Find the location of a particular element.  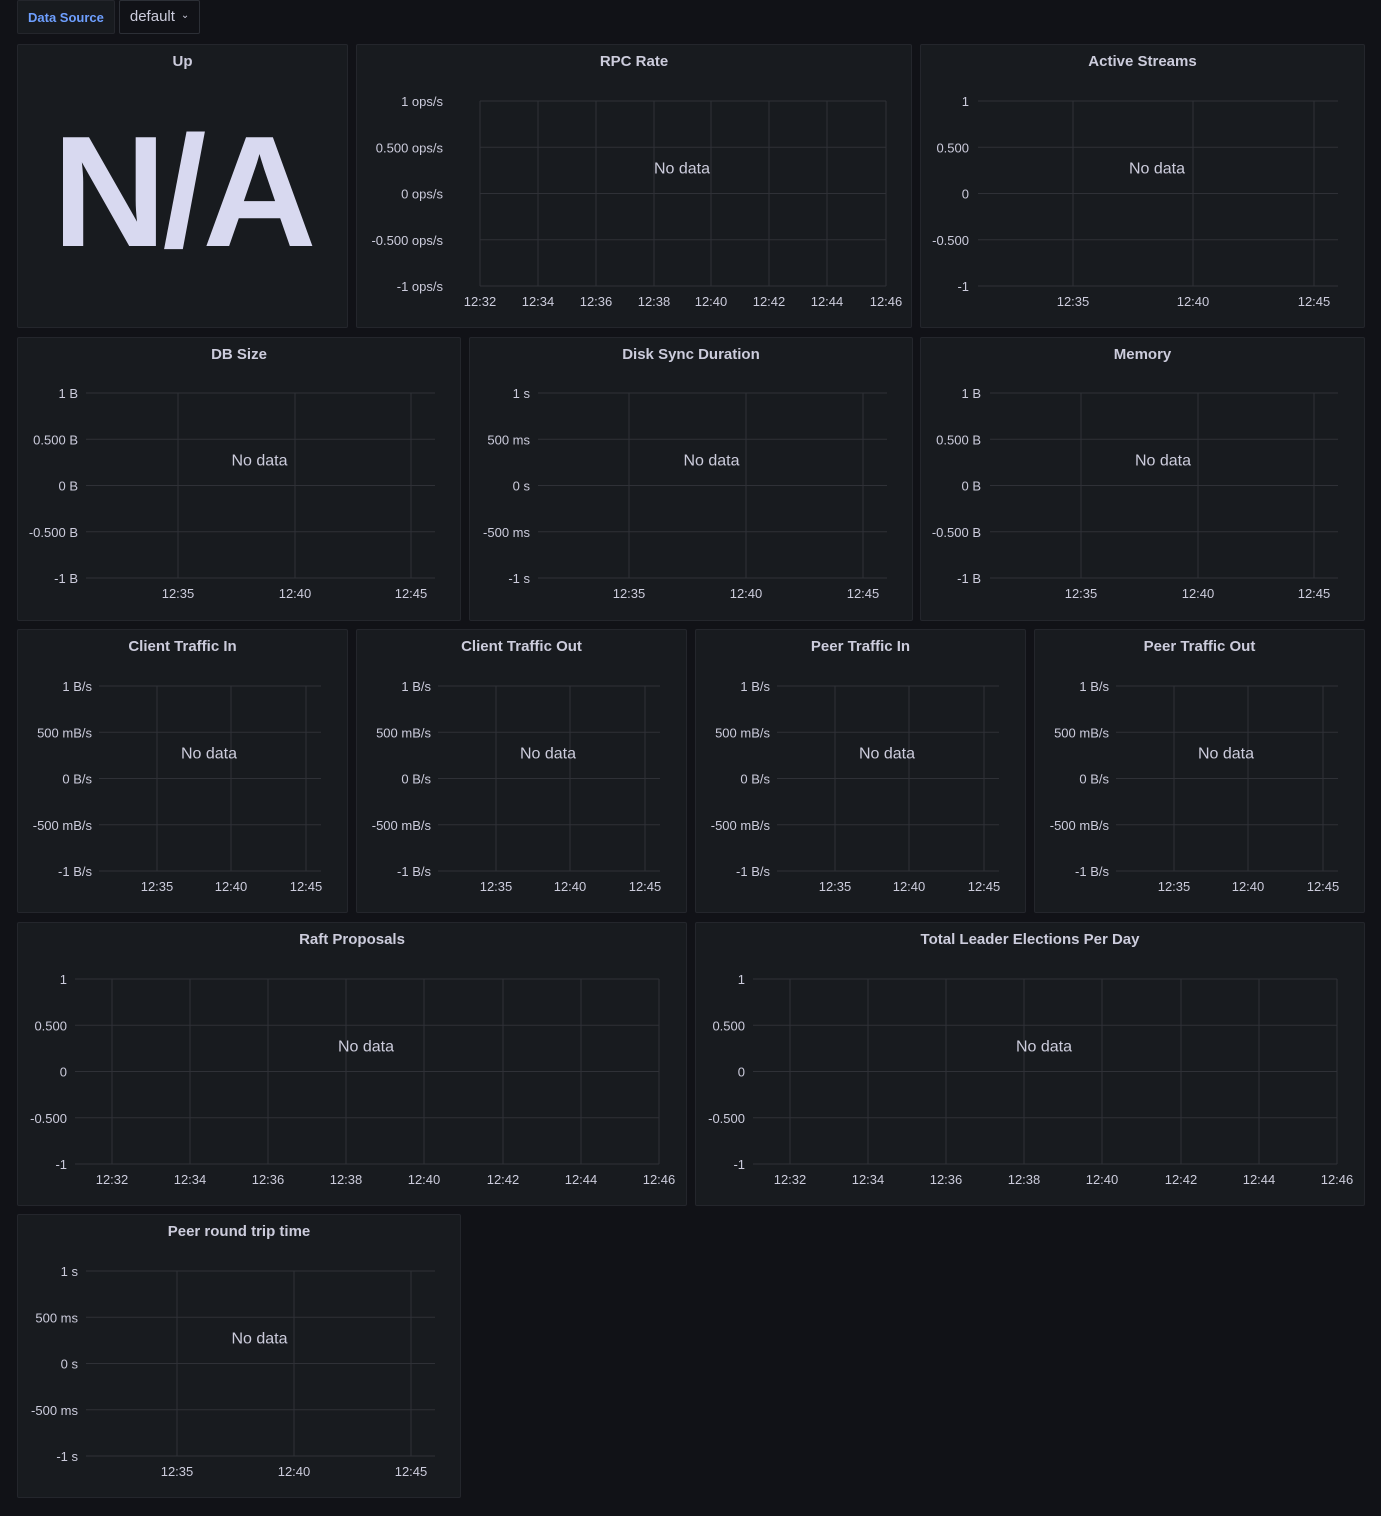

y-tick-label: -0.500 B is located at coordinates (53, 532).